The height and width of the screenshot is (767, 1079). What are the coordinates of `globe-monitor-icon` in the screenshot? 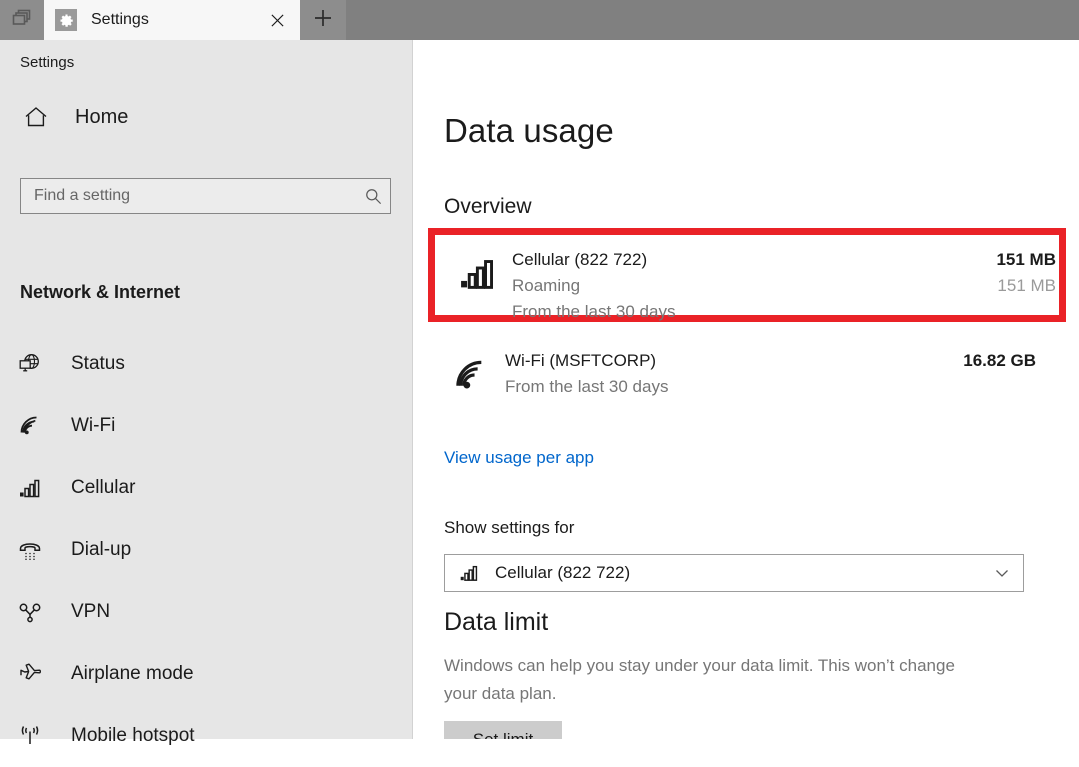 It's located at (30, 364).